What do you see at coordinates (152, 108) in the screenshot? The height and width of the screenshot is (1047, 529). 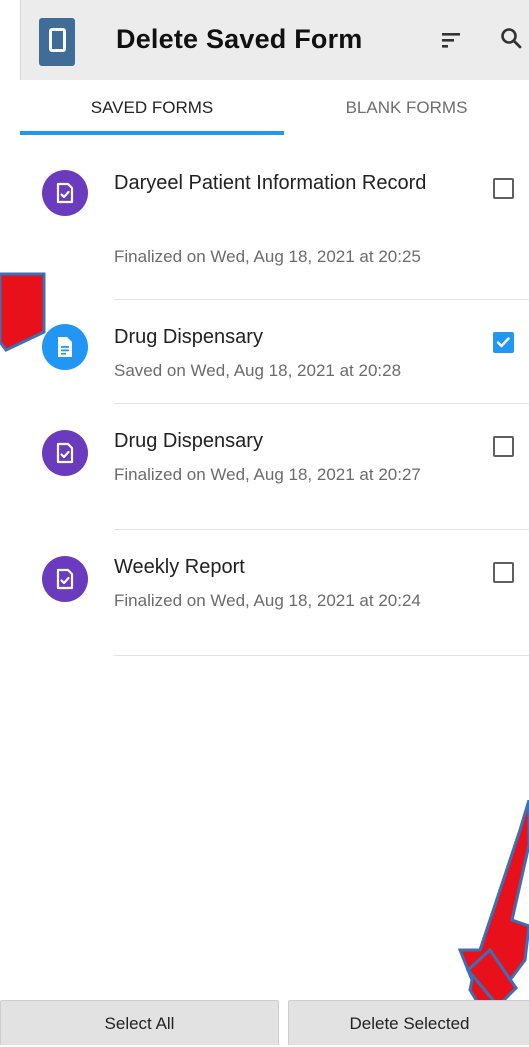 I see `tab-saved-forms: SAVED FORMS` at bounding box center [152, 108].